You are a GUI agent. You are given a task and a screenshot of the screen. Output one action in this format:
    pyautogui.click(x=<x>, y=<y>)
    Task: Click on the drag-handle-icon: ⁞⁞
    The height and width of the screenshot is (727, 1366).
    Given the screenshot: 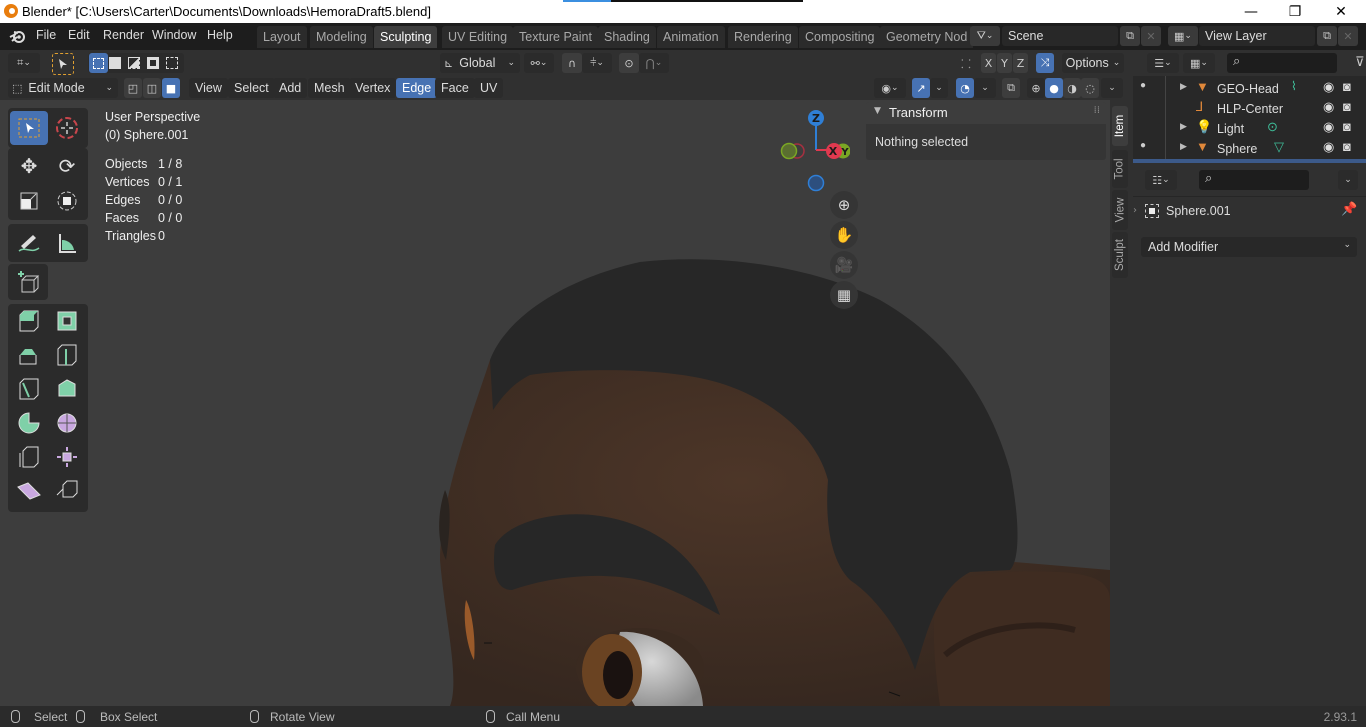 What is the action you would take?
    pyautogui.click(x=1097, y=110)
    